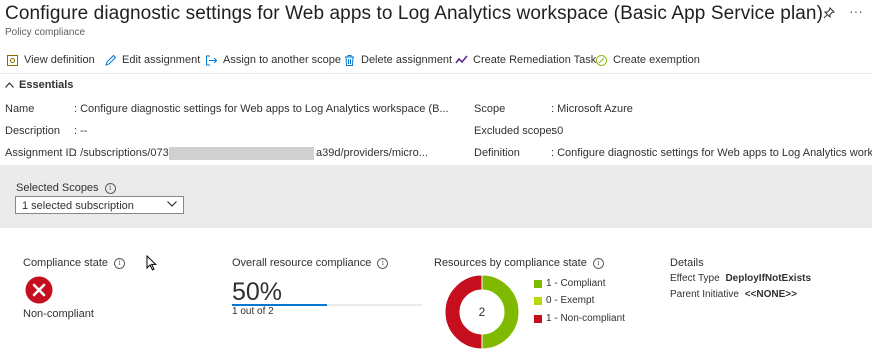 The image size is (872, 356). What do you see at coordinates (570, 300) in the screenshot?
I see `legend-exempt: 0 - Exempt` at bounding box center [570, 300].